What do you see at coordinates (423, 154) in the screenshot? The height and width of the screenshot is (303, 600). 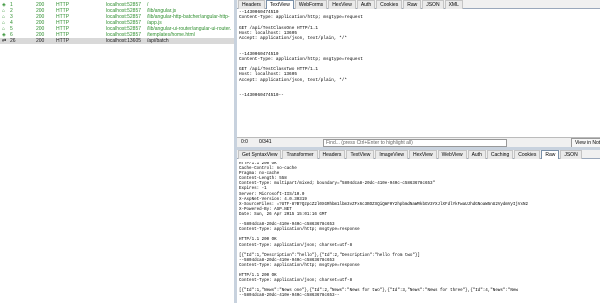 I see `response-tab-hexview: HexView` at bounding box center [423, 154].